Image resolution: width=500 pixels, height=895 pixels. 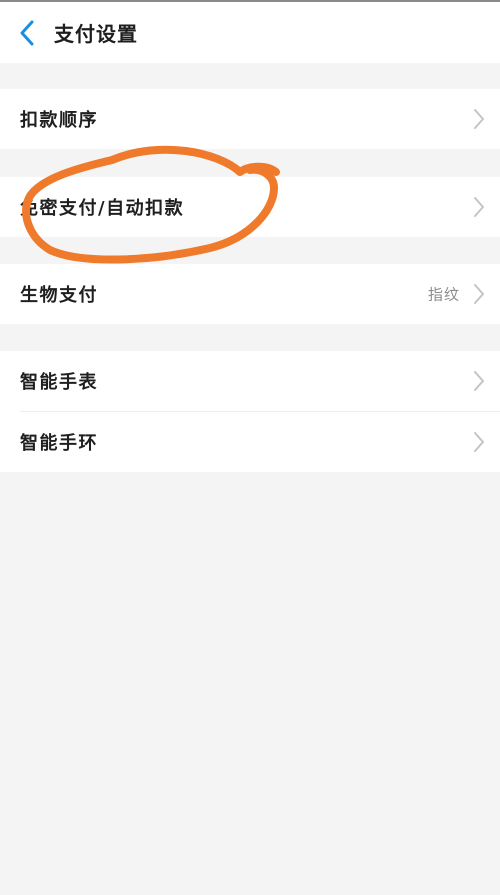 I want to click on row-value: 指纹, so click(x=443, y=294).